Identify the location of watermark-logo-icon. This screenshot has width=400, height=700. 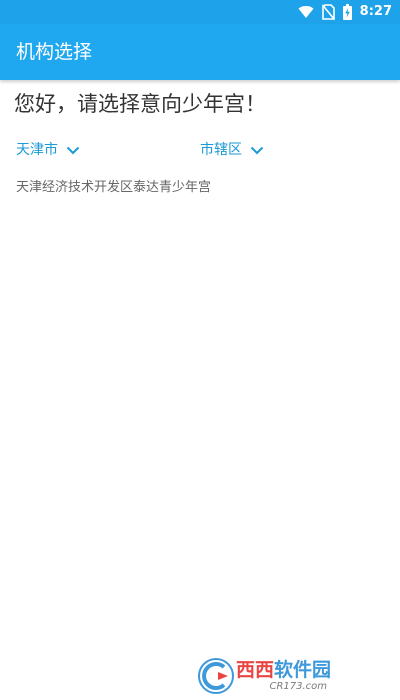
(216, 676).